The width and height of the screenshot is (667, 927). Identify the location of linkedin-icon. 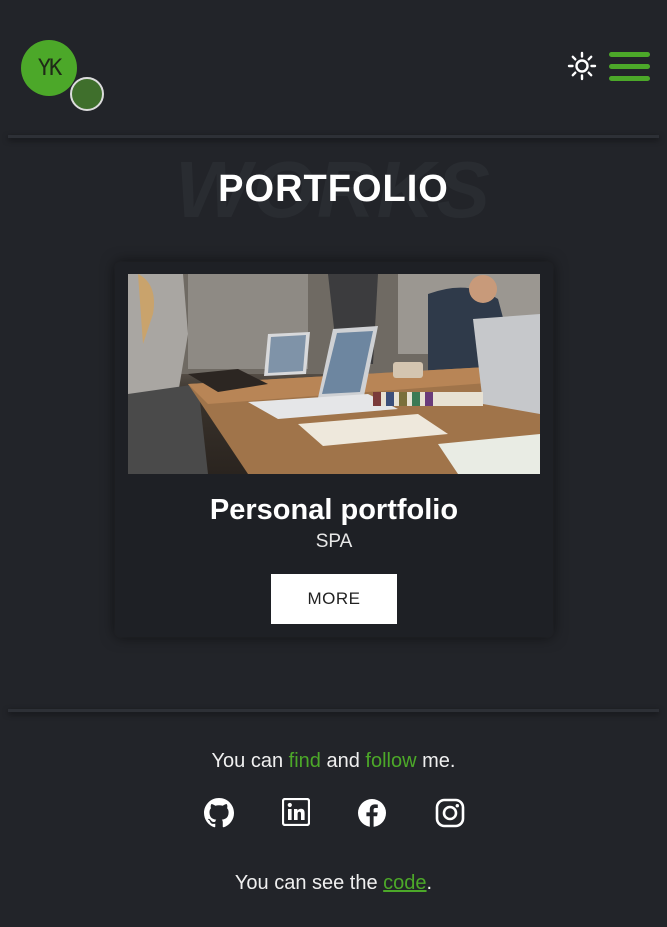
(297, 813).